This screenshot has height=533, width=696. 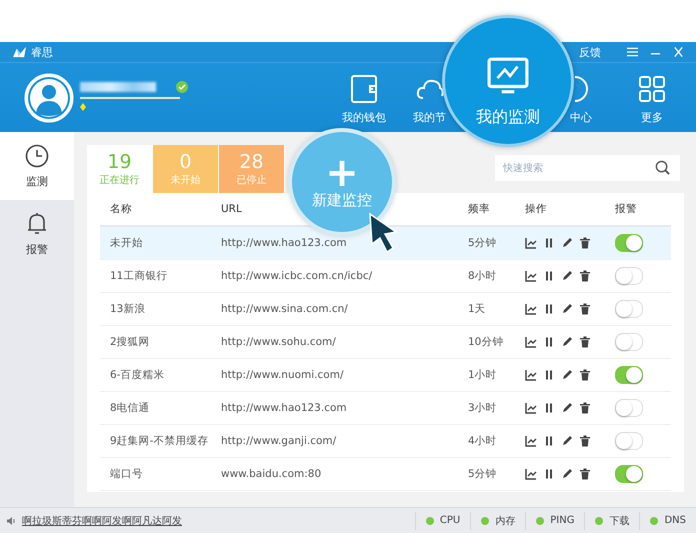 What do you see at coordinates (232, 209) in the screenshot?
I see `column-header: URL` at bounding box center [232, 209].